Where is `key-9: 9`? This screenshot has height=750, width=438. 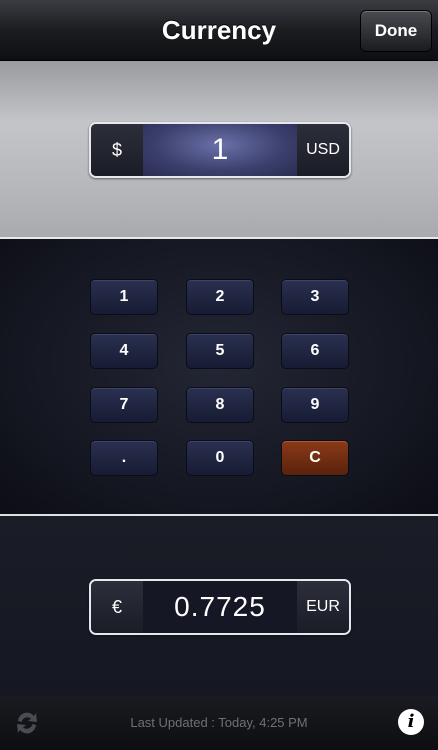
key-9: 9 is located at coordinates (315, 405).